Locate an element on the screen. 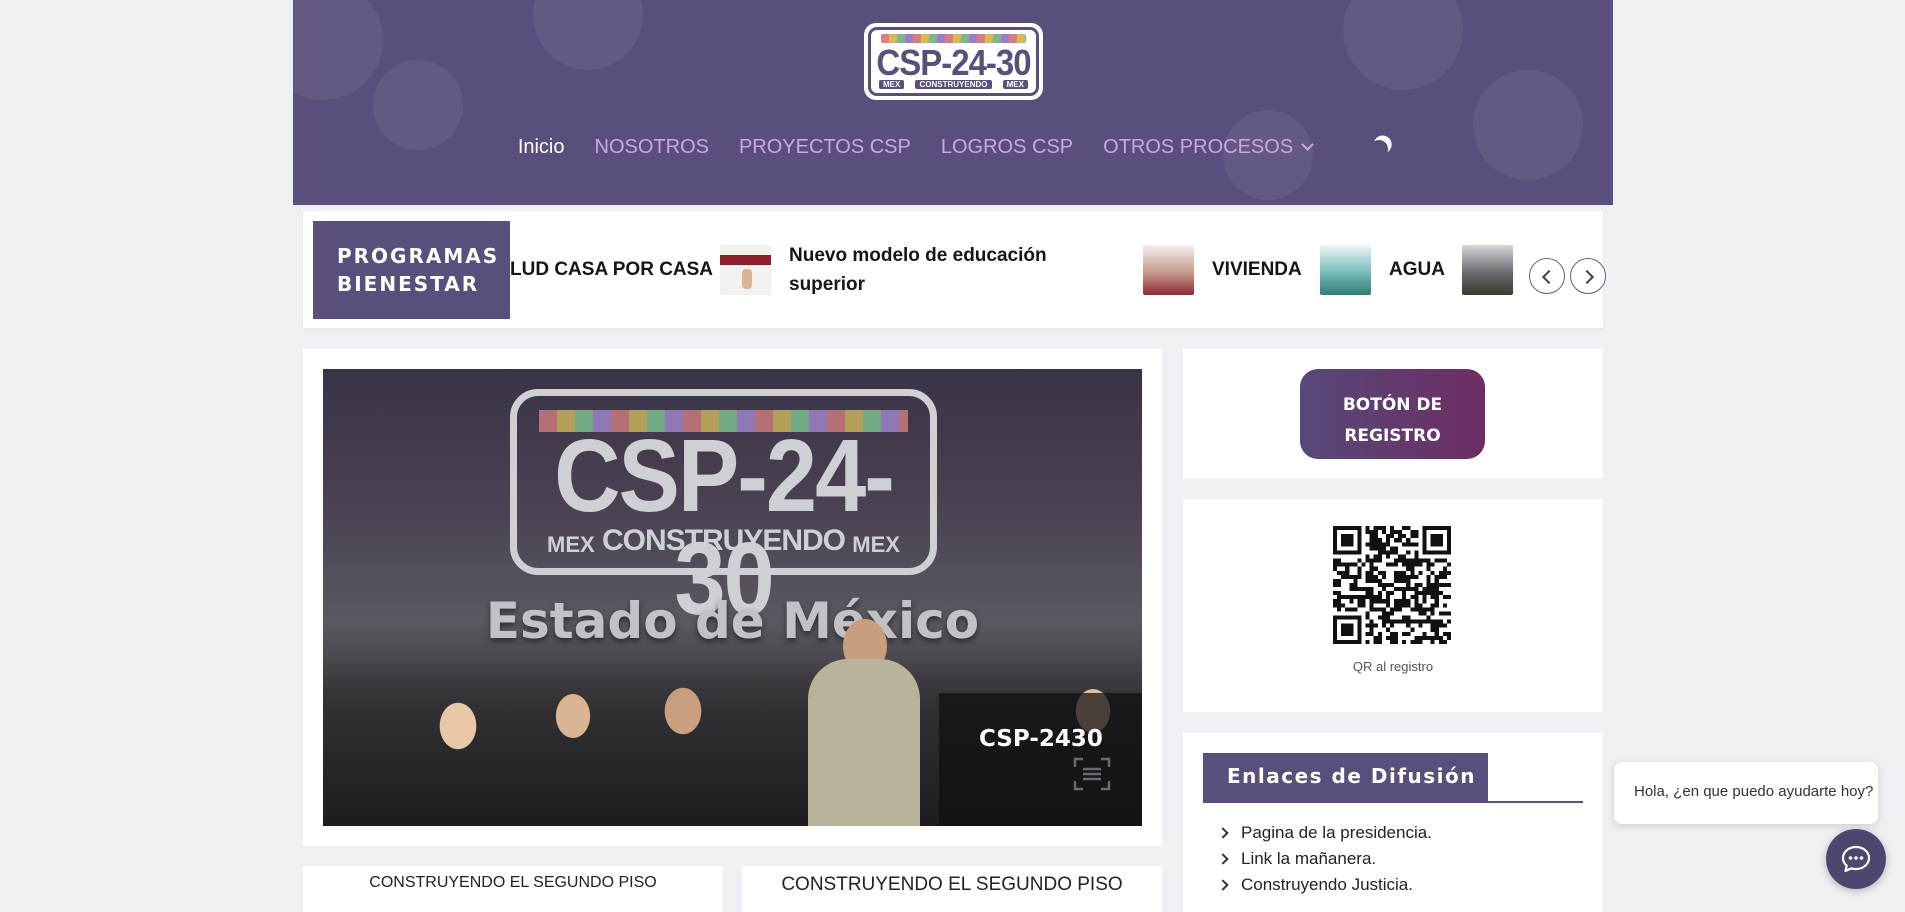  bottom-card-graphic: ▬▬▬▬▬ is located at coordinates (952, 906).